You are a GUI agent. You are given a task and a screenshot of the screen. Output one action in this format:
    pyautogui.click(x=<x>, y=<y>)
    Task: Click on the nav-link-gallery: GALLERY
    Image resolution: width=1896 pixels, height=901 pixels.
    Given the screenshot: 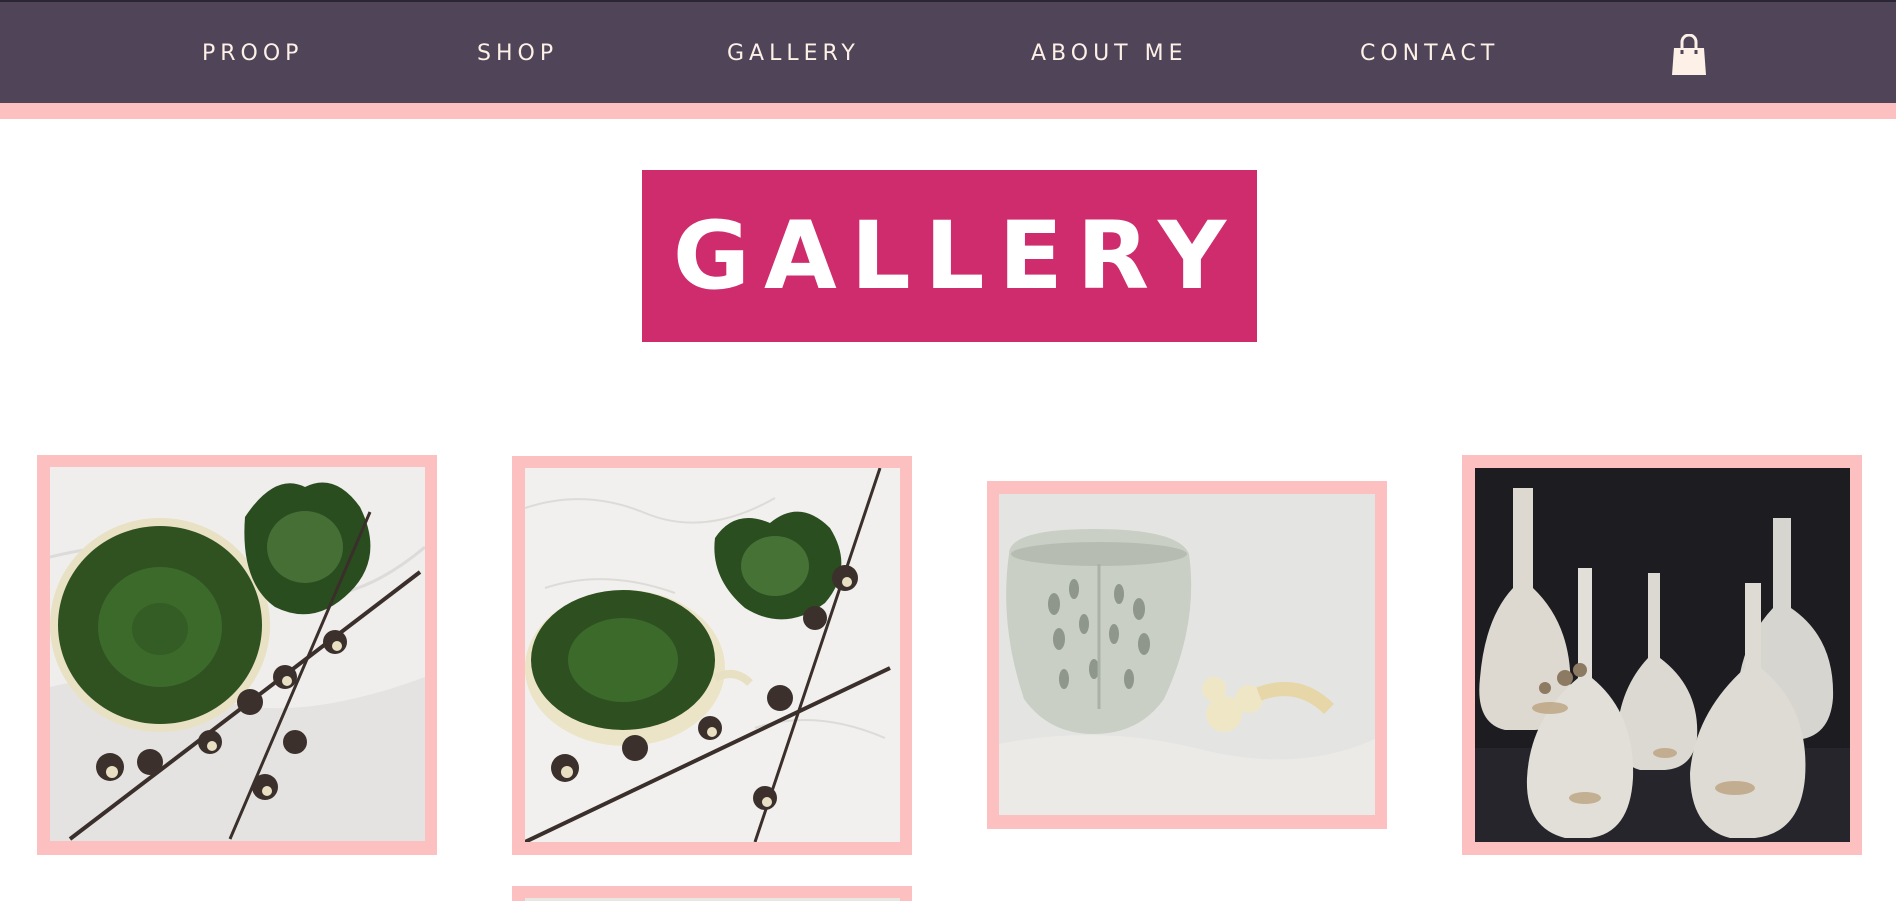 What is the action you would take?
    pyautogui.click(x=793, y=54)
    